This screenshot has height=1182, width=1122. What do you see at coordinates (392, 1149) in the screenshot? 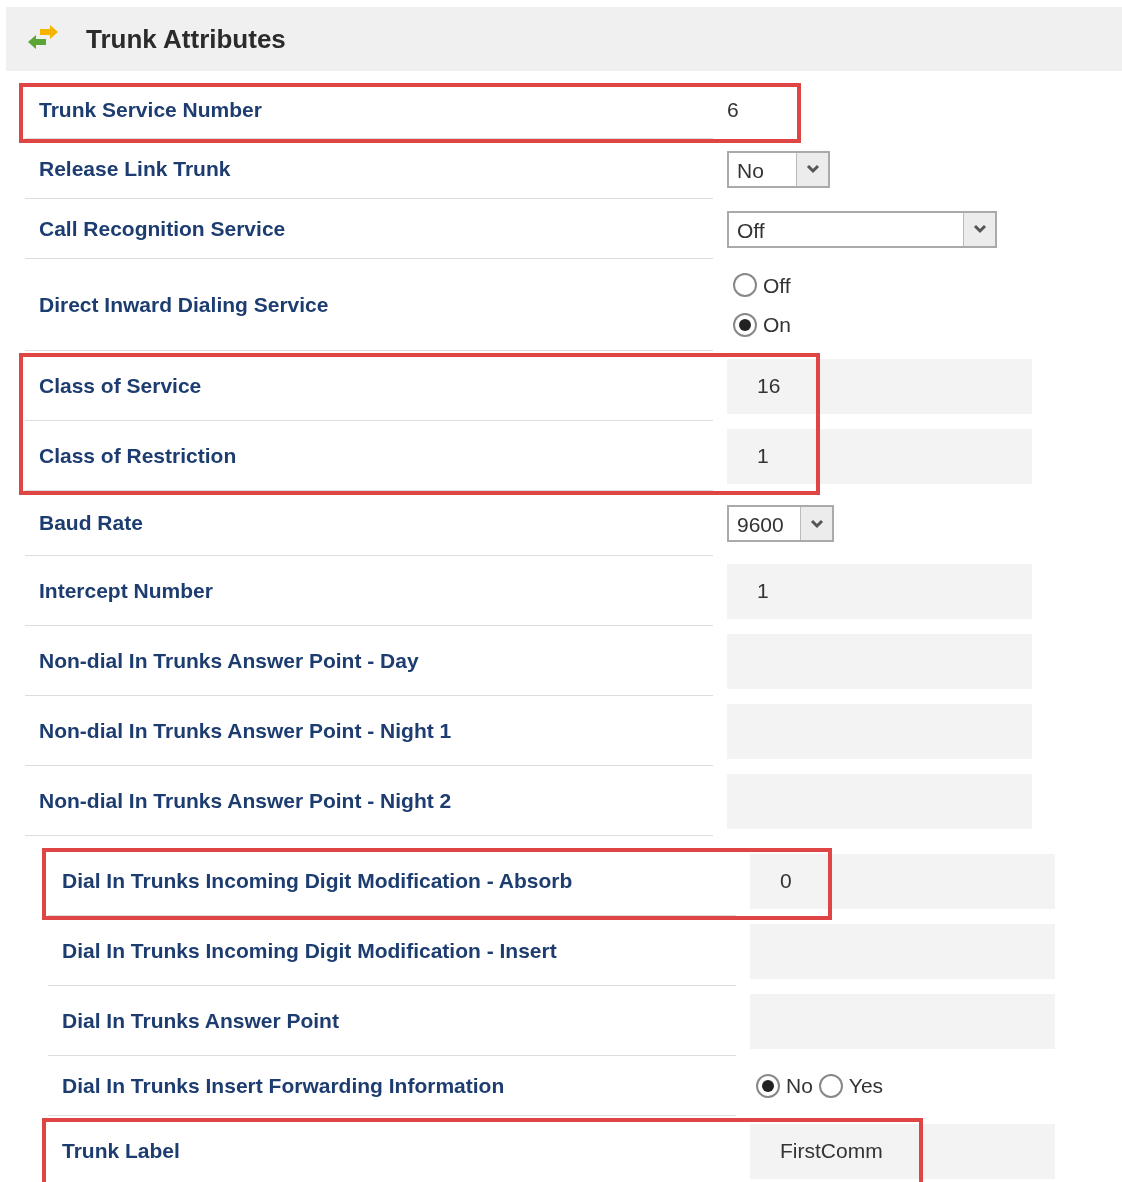
I see `field-label: Trunk Label` at bounding box center [392, 1149].